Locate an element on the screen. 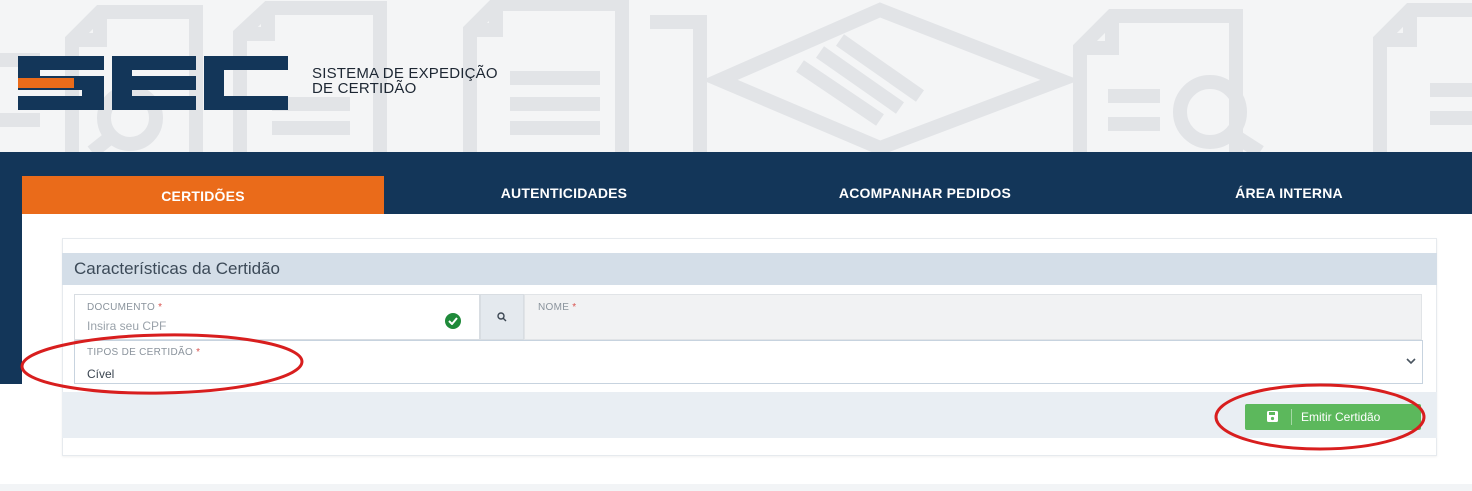  search-button is located at coordinates (502, 317).